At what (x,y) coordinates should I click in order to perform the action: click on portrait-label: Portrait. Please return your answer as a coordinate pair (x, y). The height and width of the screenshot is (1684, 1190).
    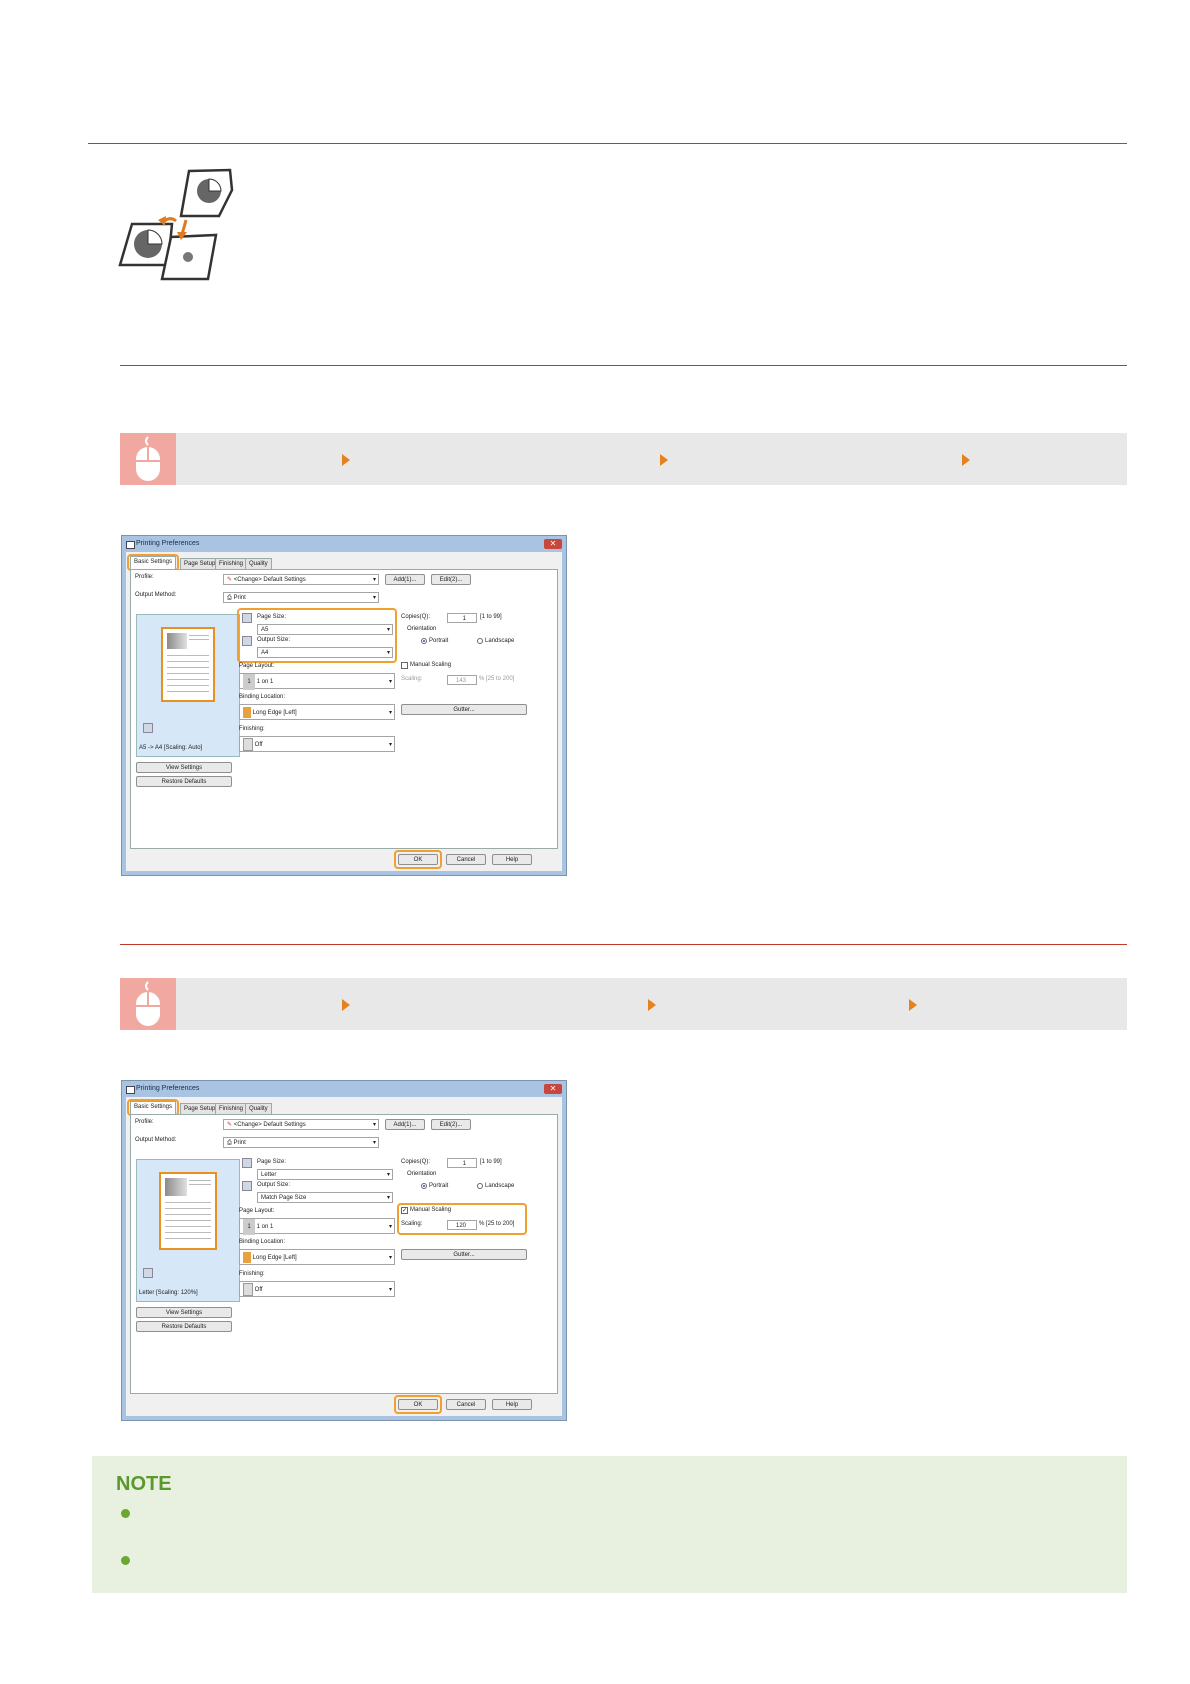
    Looking at the image, I should click on (439, 641).